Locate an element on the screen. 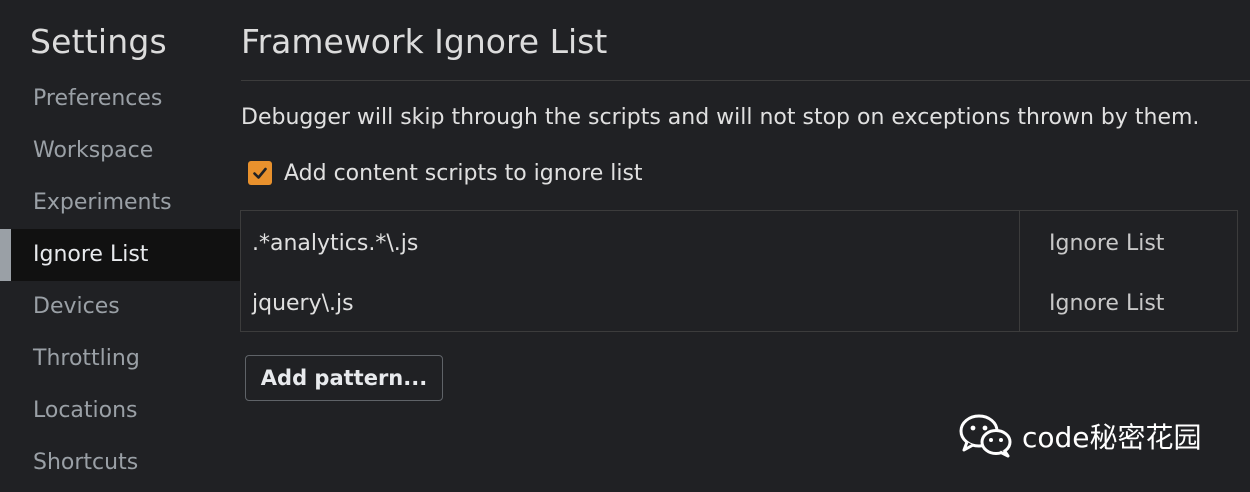  watermark: code秘密花园 is located at coordinates (1080, 436).